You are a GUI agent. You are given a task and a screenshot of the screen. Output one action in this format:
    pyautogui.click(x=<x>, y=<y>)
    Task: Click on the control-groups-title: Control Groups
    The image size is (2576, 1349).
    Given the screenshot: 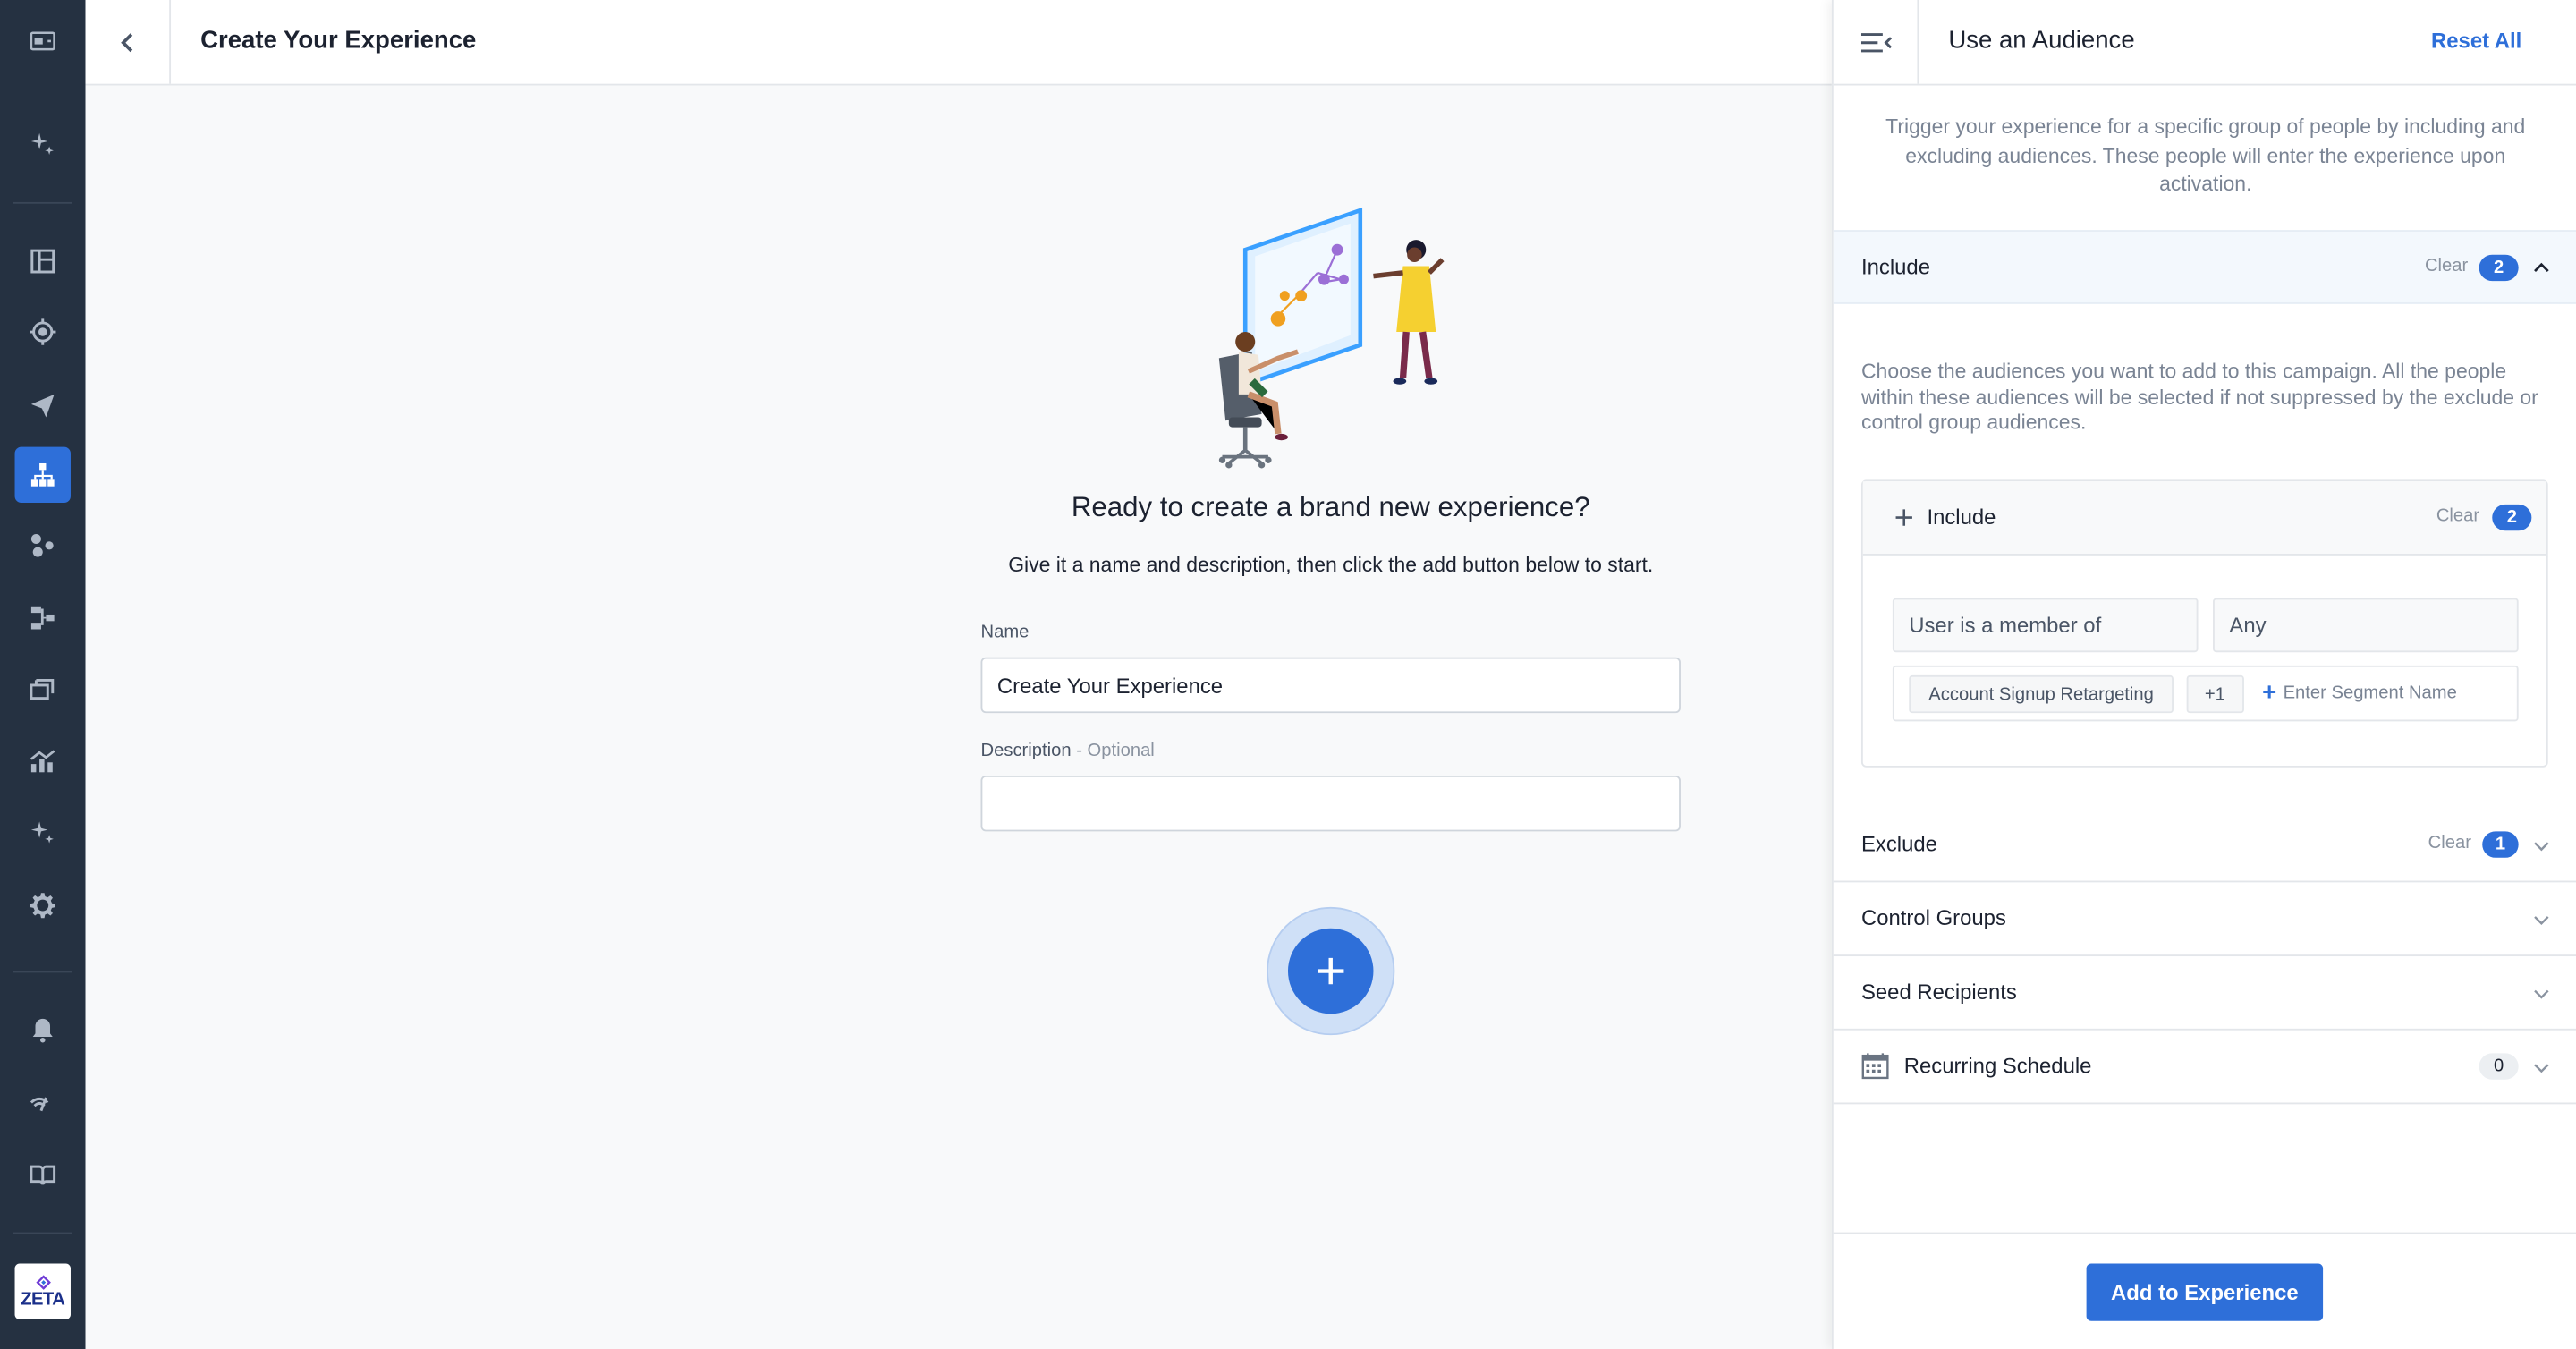 What is the action you would take?
    pyautogui.click(x=1933, y=917)
    